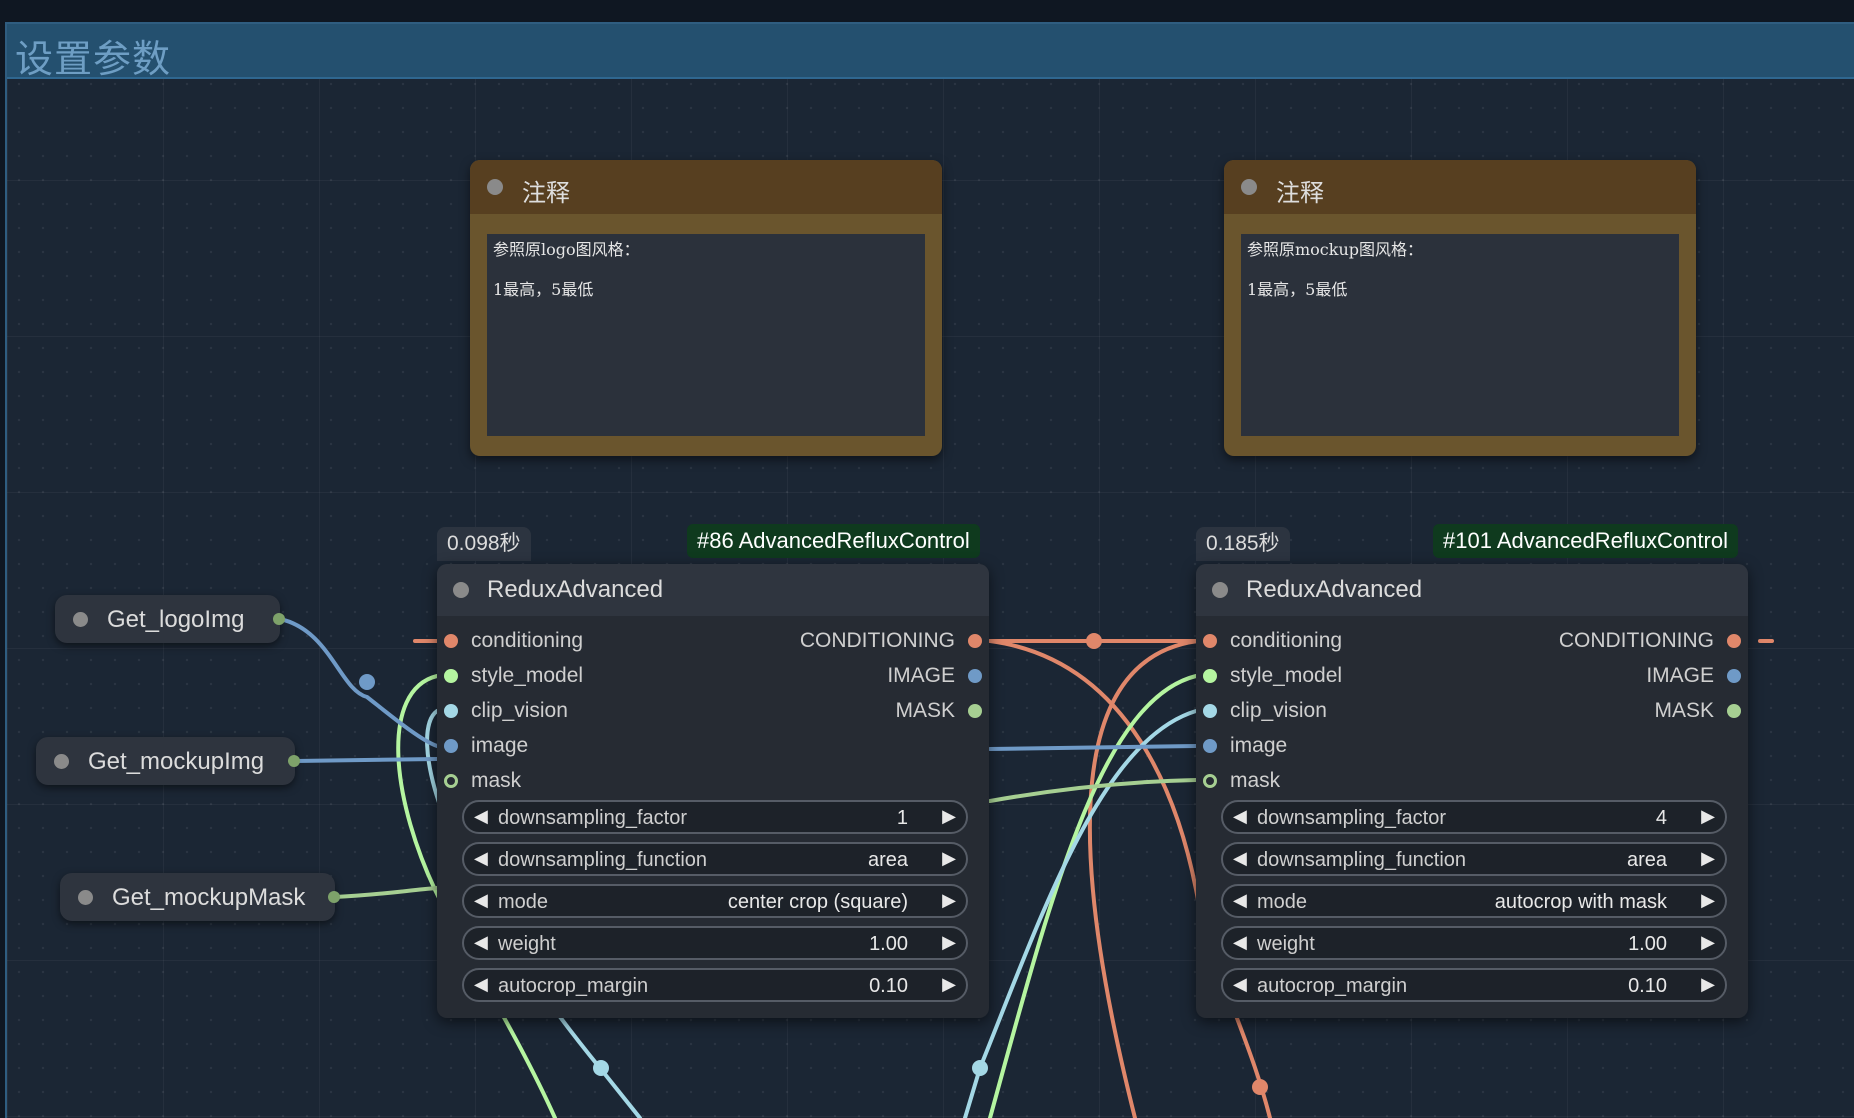  Describe the element at coordinates (167, 619) in the screenshot. I see `get-logo-img-node: Get_logoImg` at that location.